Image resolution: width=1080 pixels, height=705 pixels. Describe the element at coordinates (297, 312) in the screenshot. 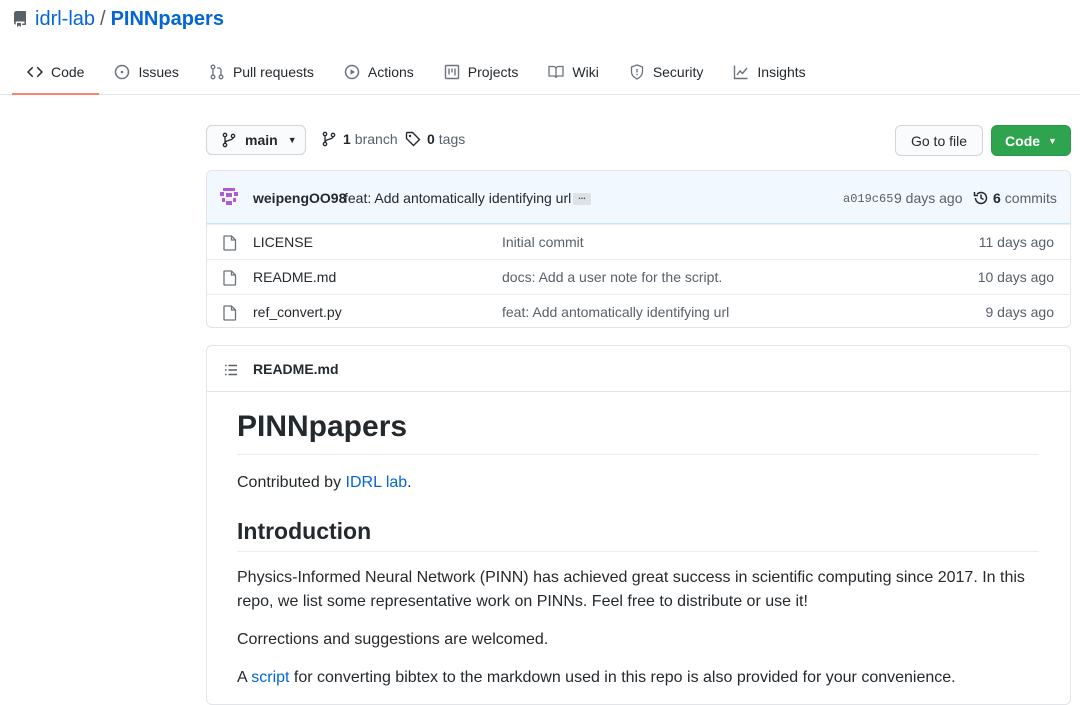

I see `file-name-link: ref_convert.py` at that location.